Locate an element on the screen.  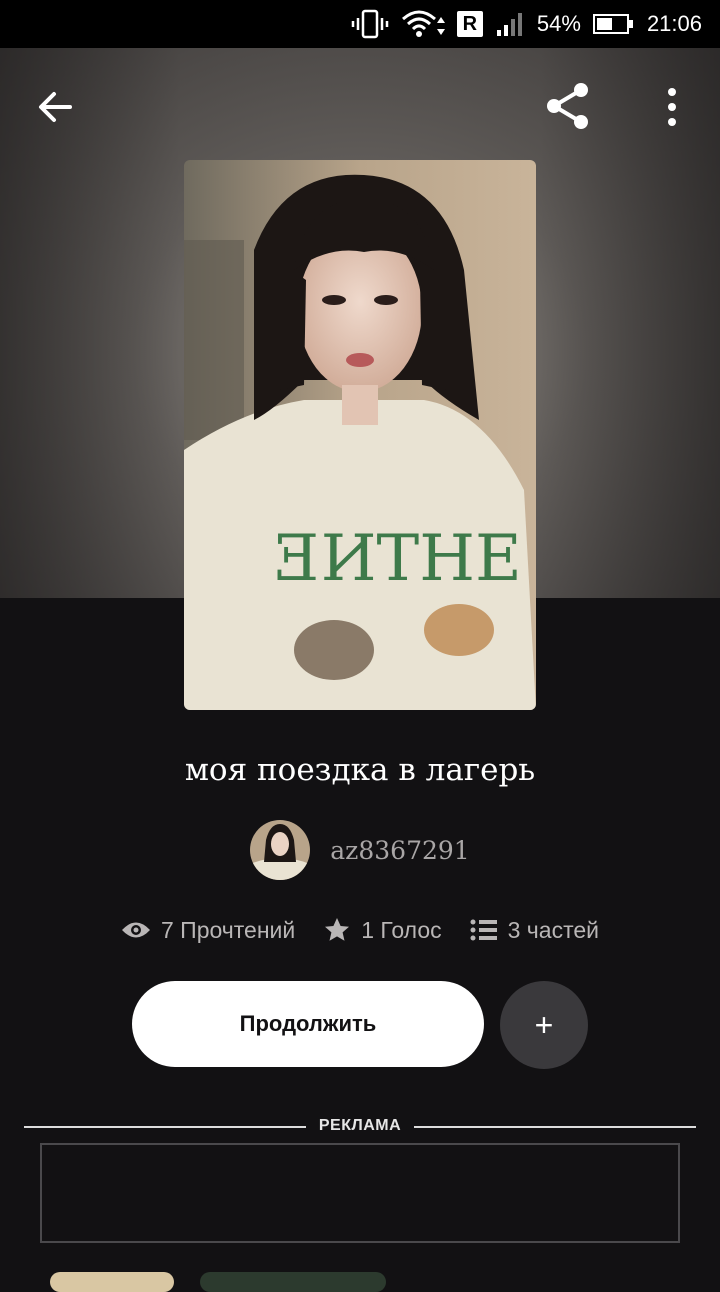
ad-divider-right is located at coordinates (555, 1127).